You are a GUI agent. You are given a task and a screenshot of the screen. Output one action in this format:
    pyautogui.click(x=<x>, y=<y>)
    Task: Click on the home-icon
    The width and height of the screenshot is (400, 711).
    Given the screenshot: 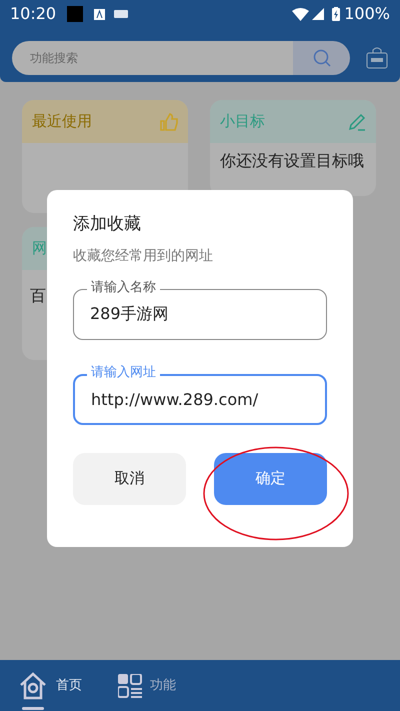 What is the action you would take?
    pyautogui.click(x=33, y=685)
    